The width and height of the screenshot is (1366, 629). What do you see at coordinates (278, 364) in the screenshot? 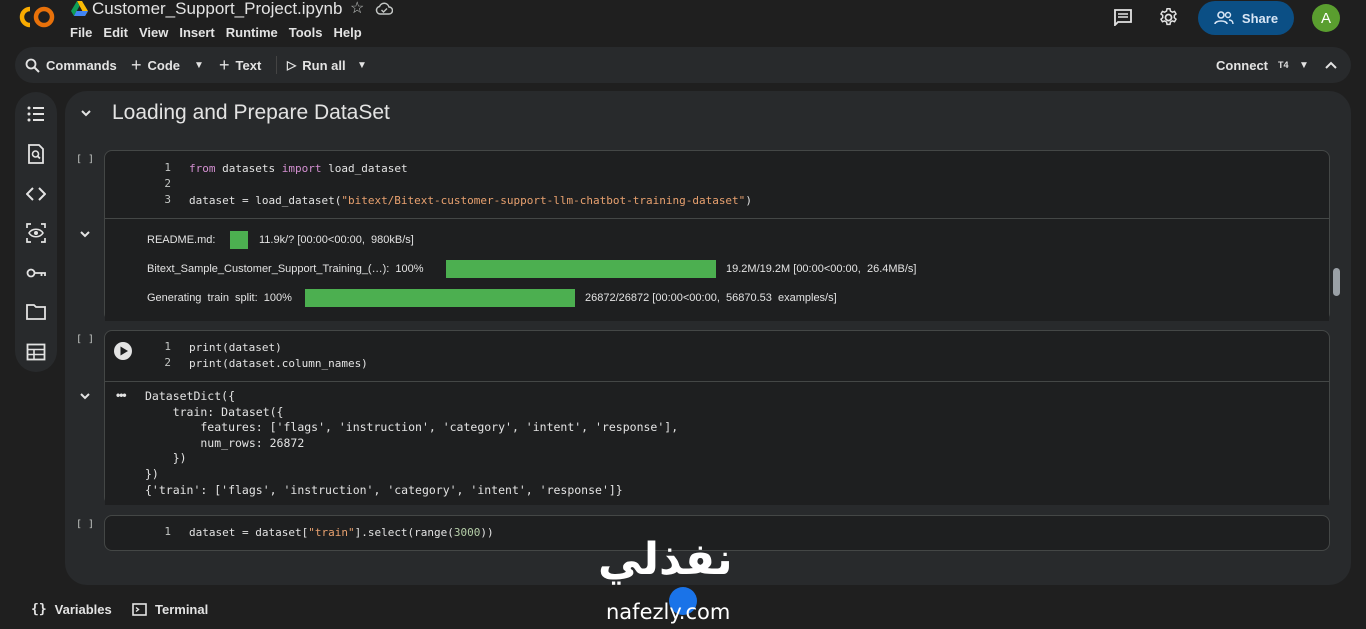
I see `code-line: print(dataset.column_names)` at bounding box center [278, 364].